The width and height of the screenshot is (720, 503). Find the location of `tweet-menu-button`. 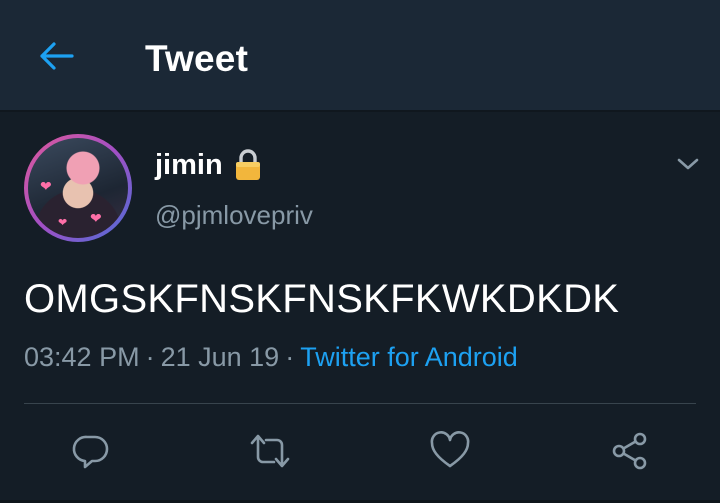

tweet-menu-button is located at coordinates (688, 164).